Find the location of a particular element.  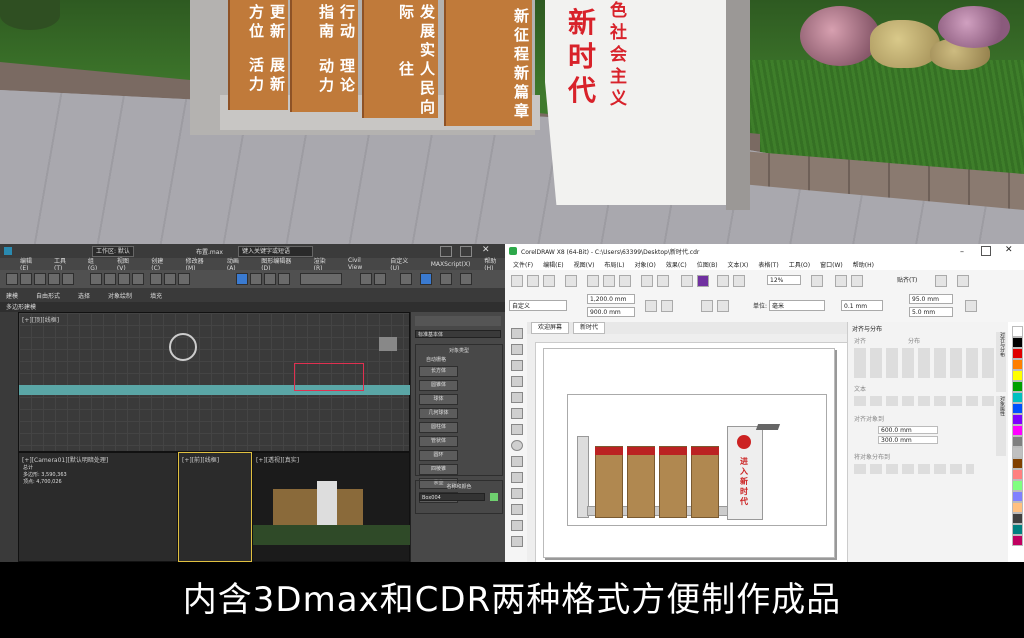

move-icon is located at coordinates (156, 279).